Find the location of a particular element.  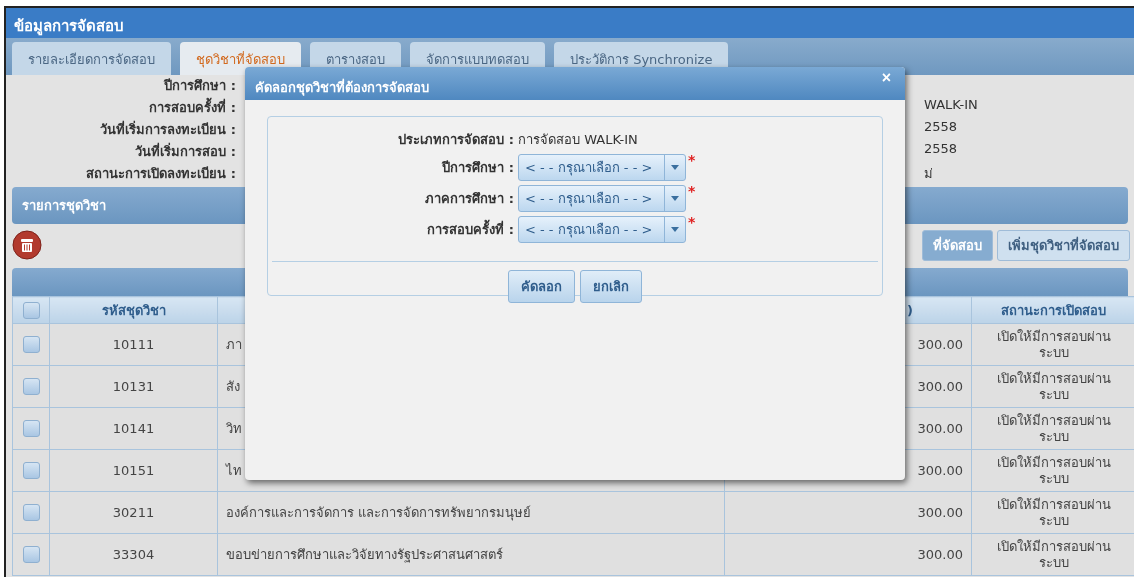

table-cell: 10131 is located at coordinates (133, 386).